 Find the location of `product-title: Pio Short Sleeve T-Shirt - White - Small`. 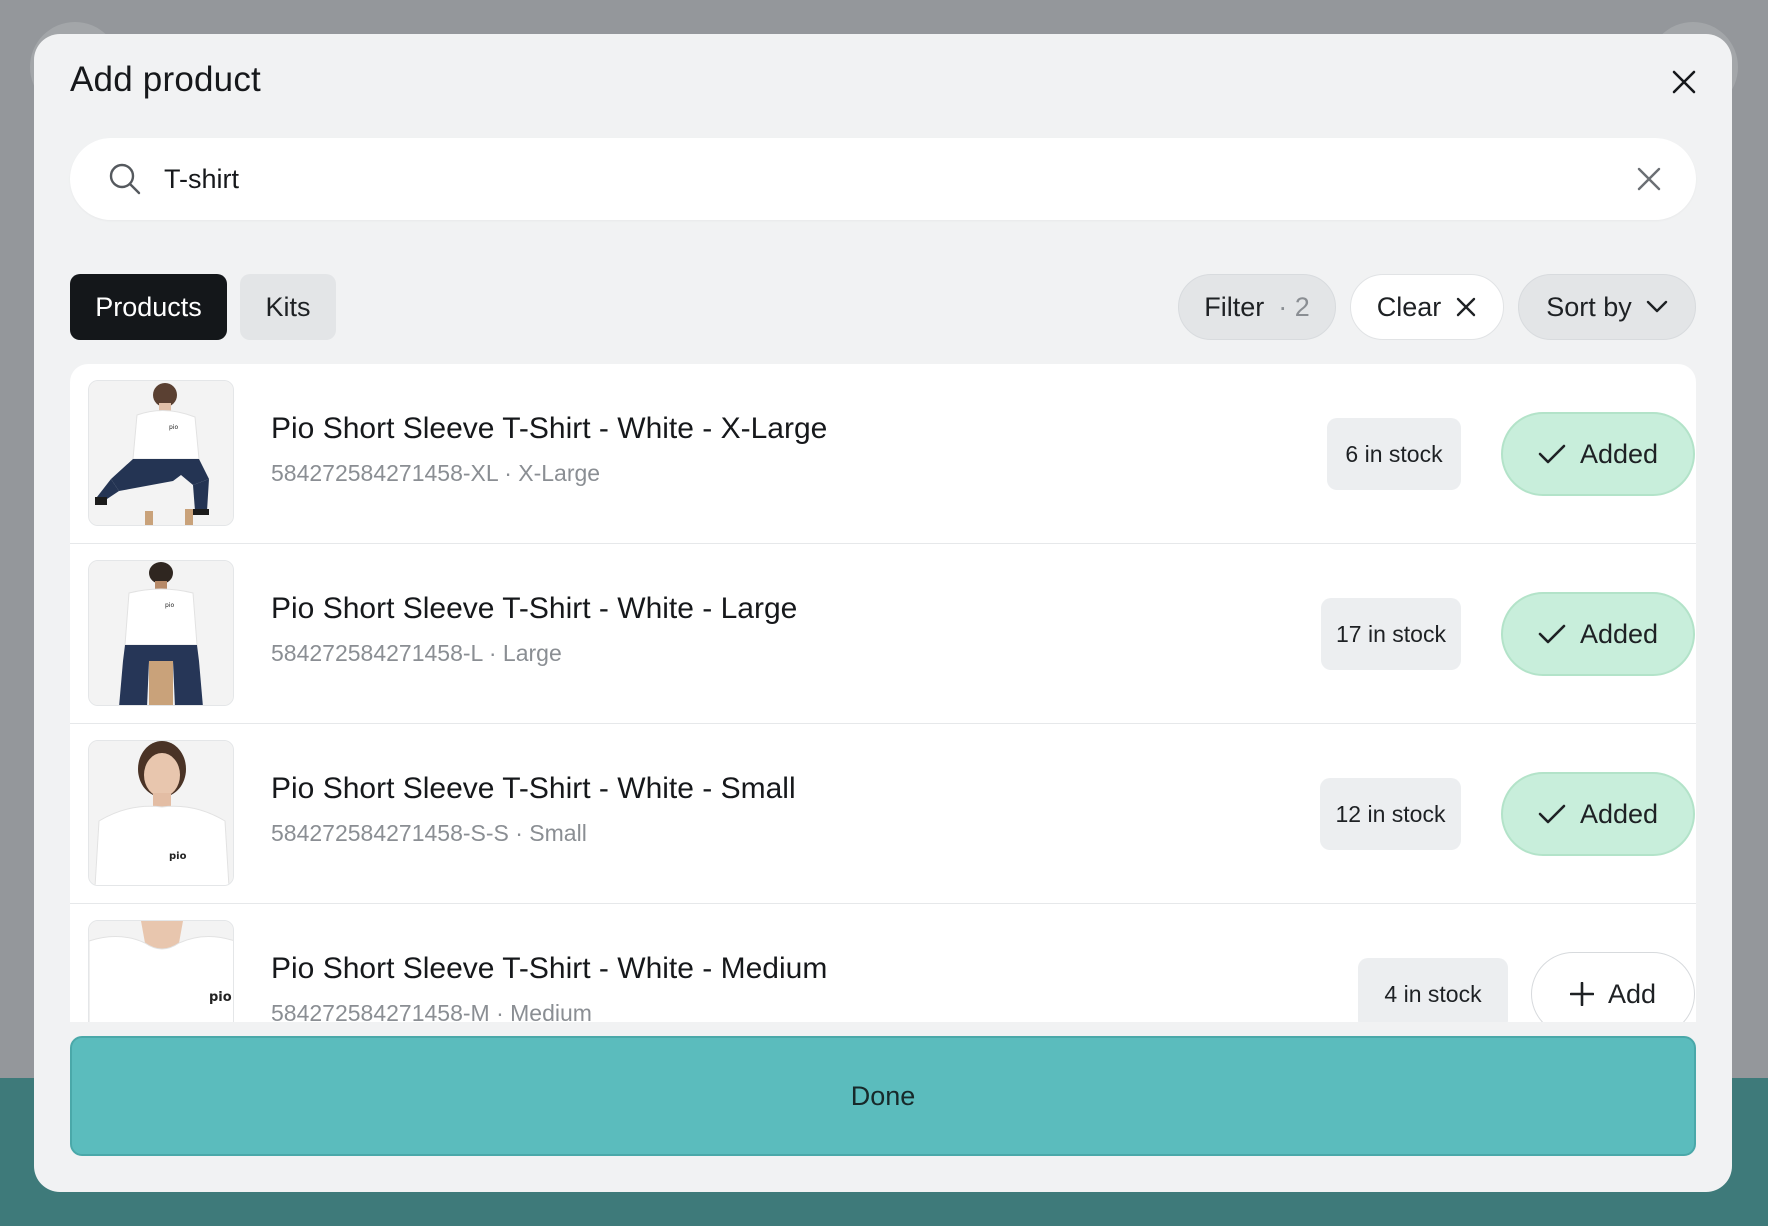

product-title: Pio Short Sleeve T-Shirt - White - Small is located at coordinates (533, 788).